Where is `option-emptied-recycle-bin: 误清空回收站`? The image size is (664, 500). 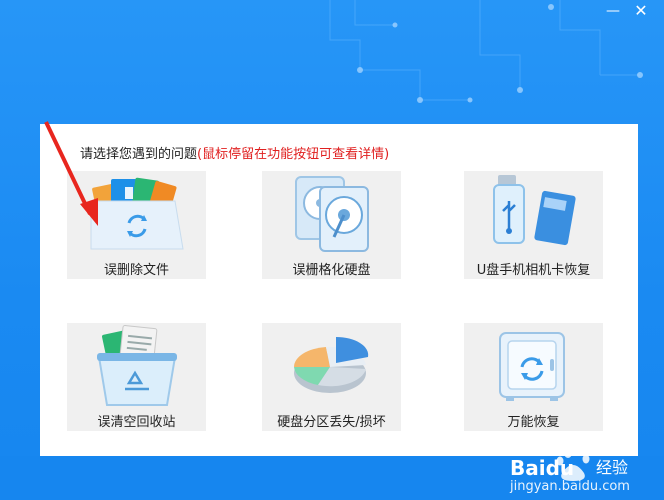
option-emptied-recycle-bin: 误清空回收站 is located at coordinates (136, 377).